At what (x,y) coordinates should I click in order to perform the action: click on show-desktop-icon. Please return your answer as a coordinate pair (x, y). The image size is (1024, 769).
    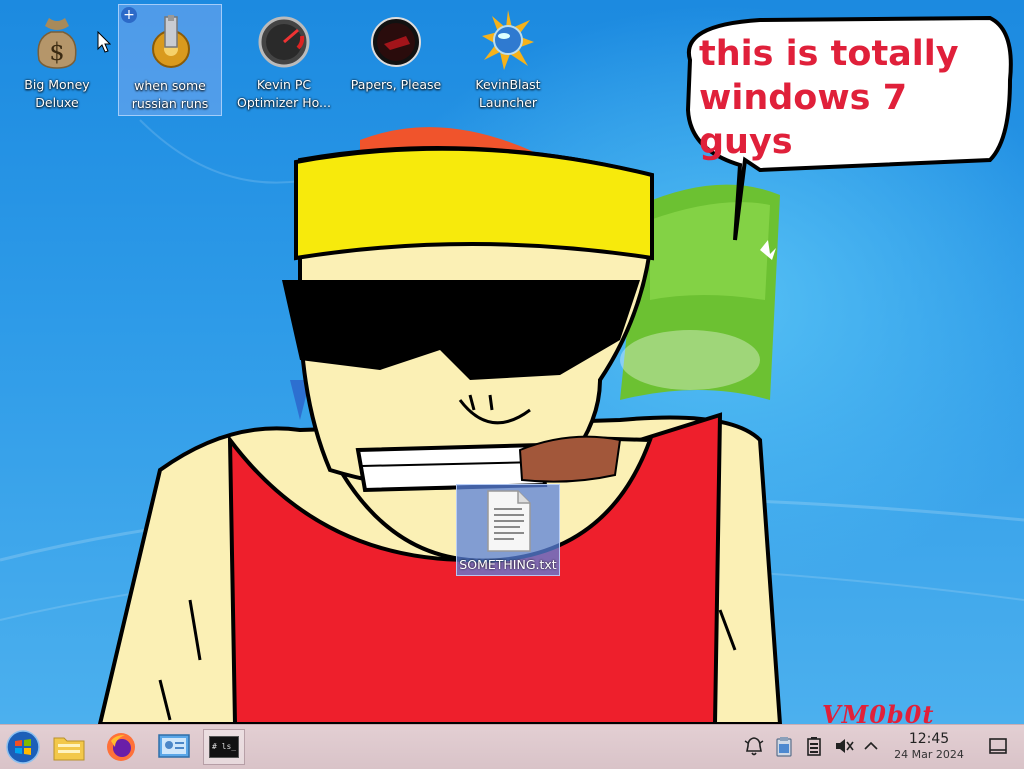
    Looking at the image, I should click on (998, 746).